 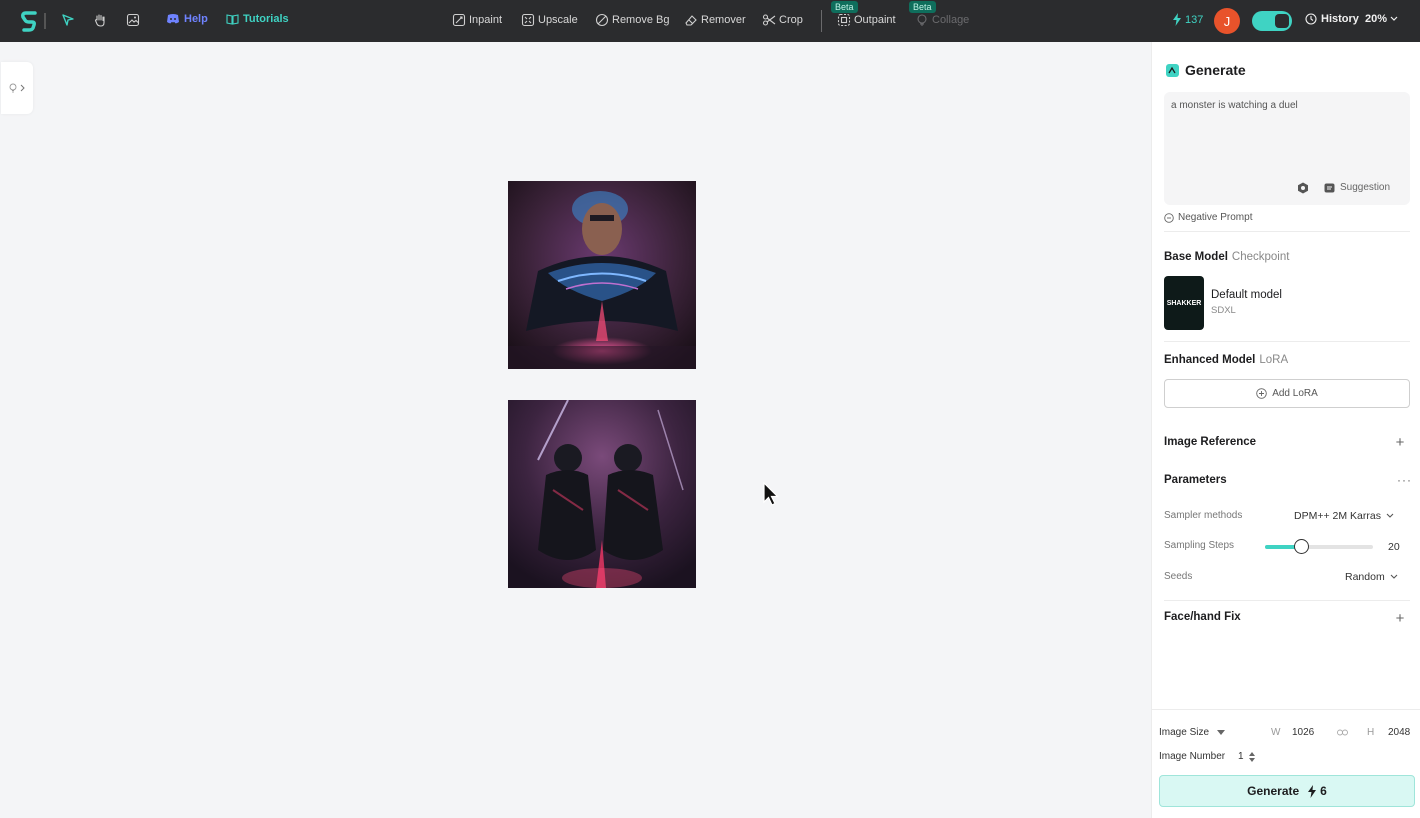 I want to click on sampling-steps-slider, so click(x=1319, y=547).